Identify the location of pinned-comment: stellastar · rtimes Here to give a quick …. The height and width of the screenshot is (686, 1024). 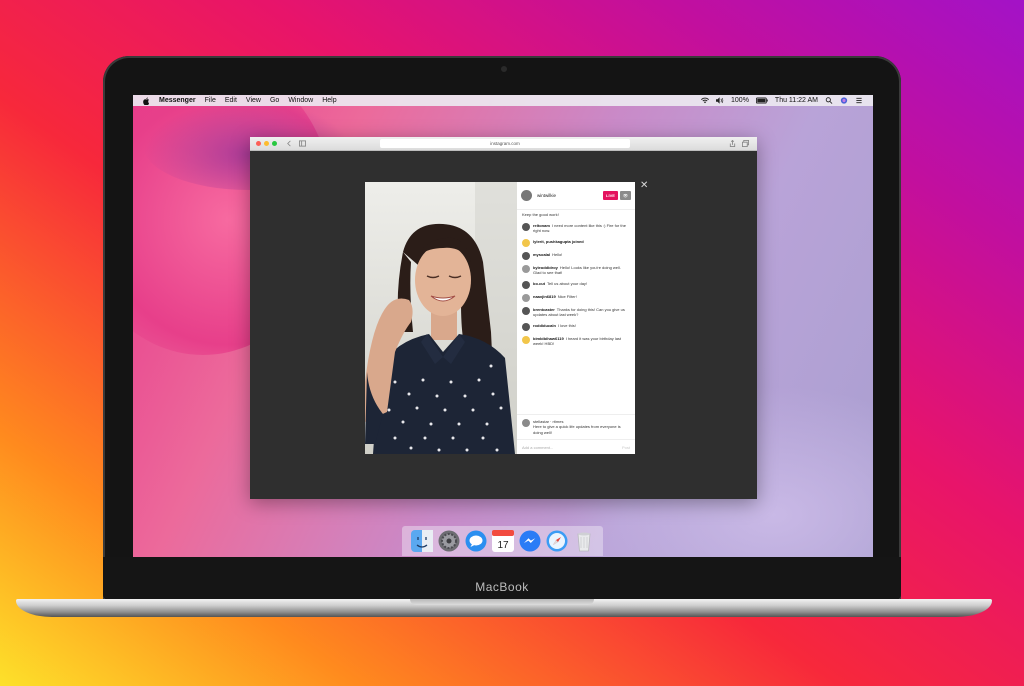
(576, 426).